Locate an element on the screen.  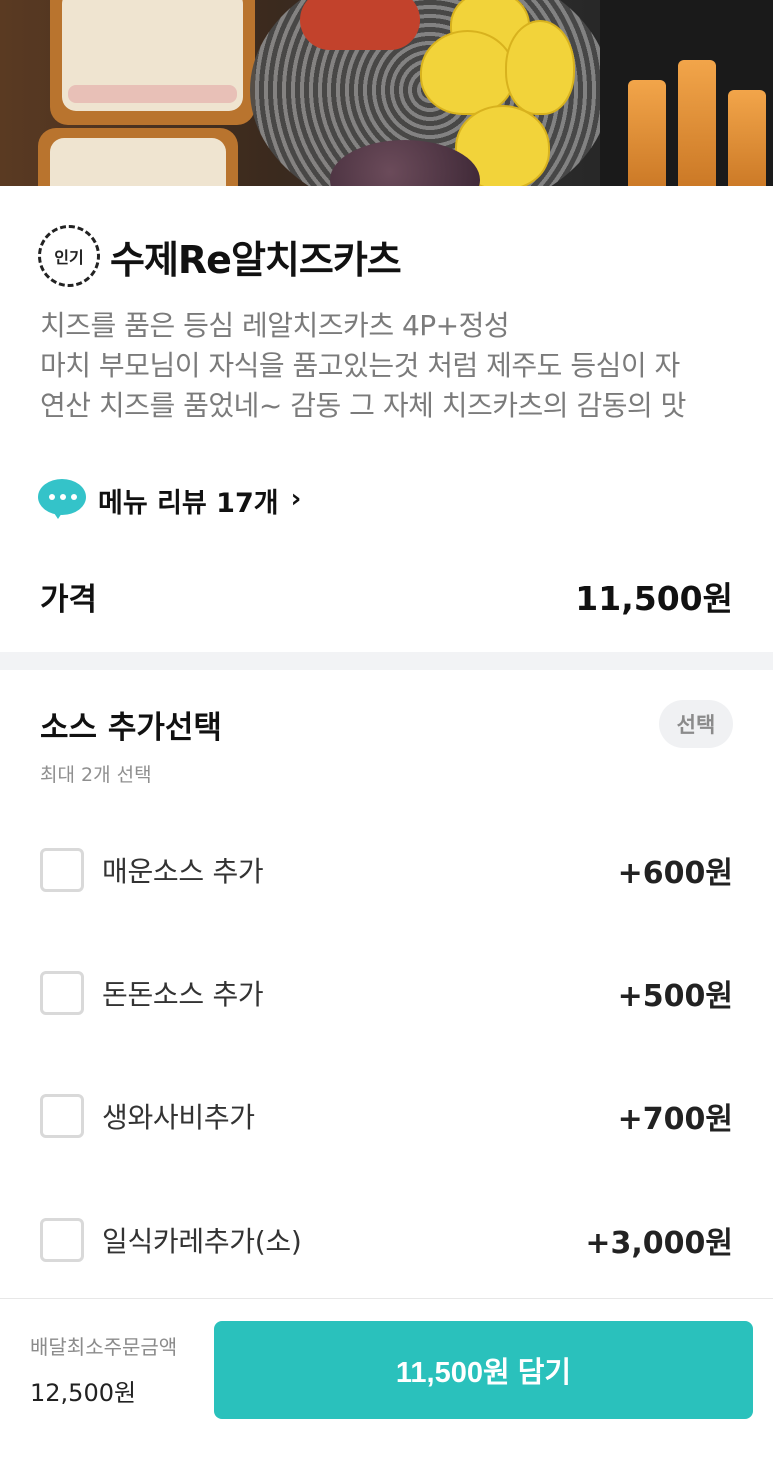
utensils is located at coordinates (686, 93).